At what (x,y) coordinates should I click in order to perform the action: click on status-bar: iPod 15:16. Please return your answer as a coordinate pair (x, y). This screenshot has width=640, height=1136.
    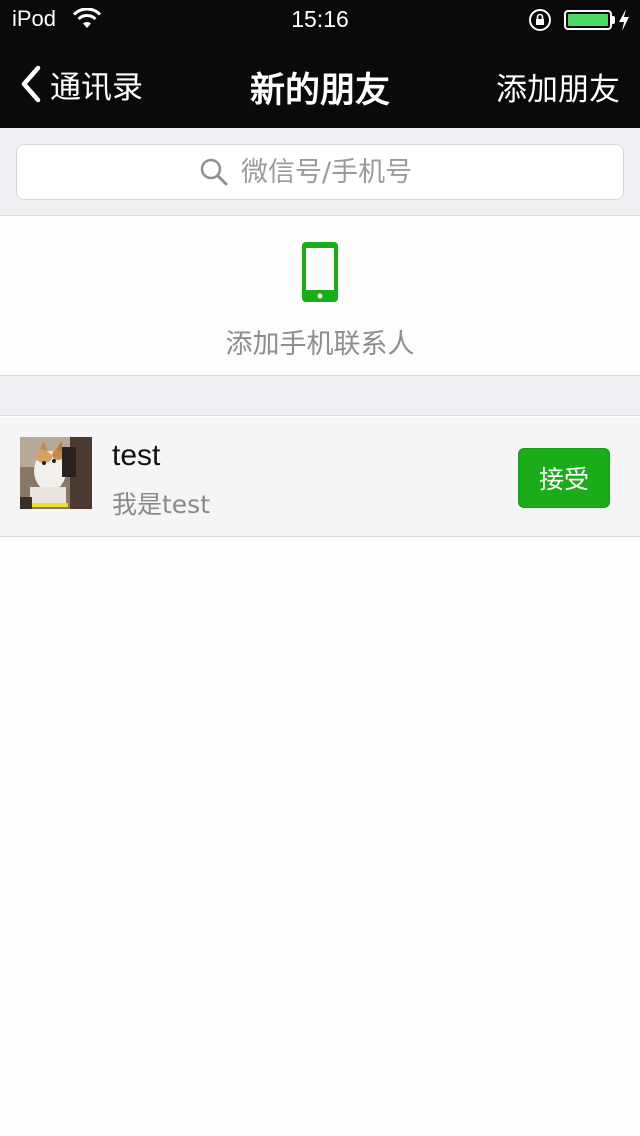
    Looking at the image, I should click on (320, 20).